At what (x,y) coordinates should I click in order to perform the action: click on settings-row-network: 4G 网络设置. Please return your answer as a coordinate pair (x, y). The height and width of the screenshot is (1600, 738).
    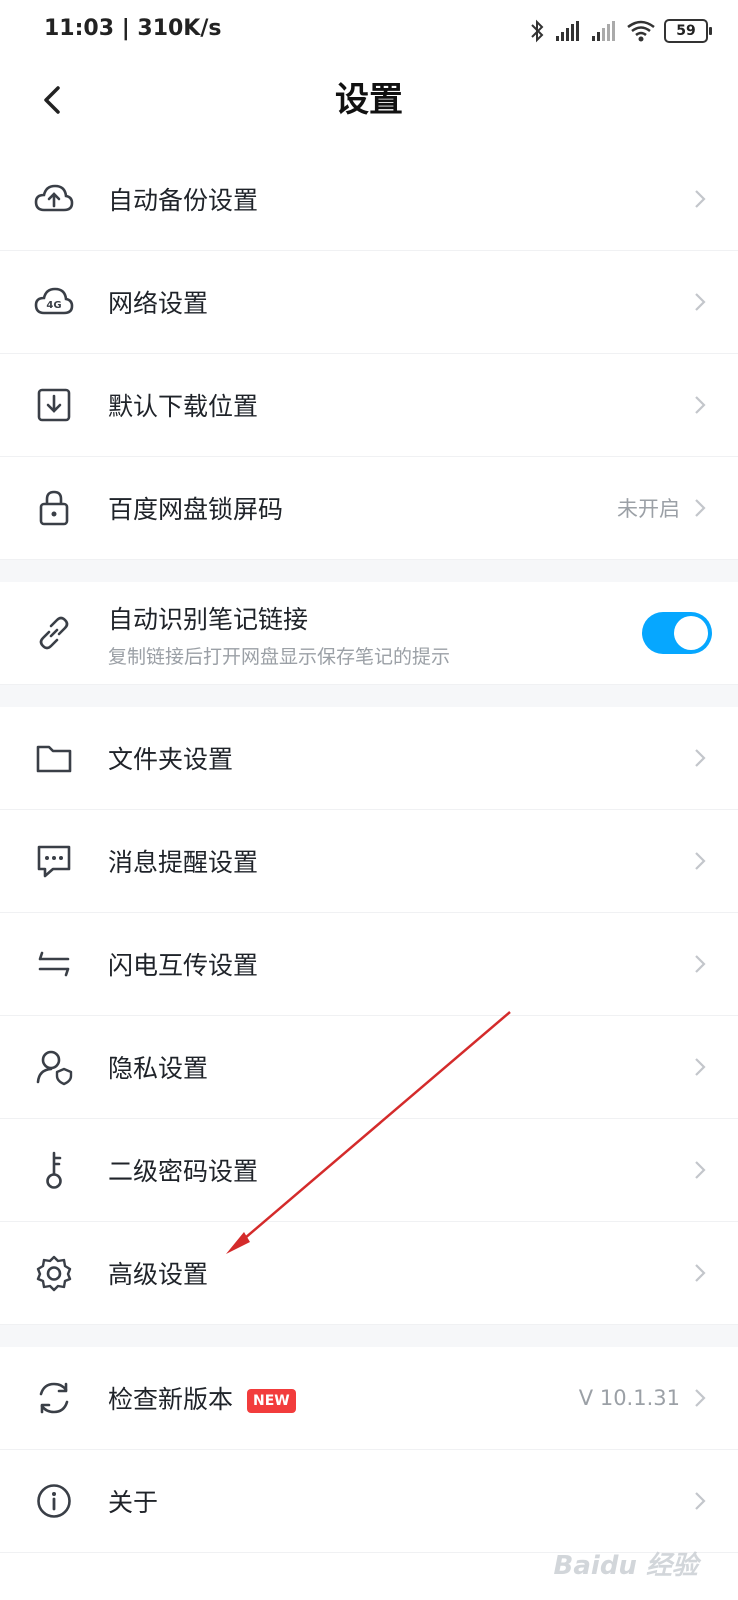
    Looking at the image, I should click on (369, 302).